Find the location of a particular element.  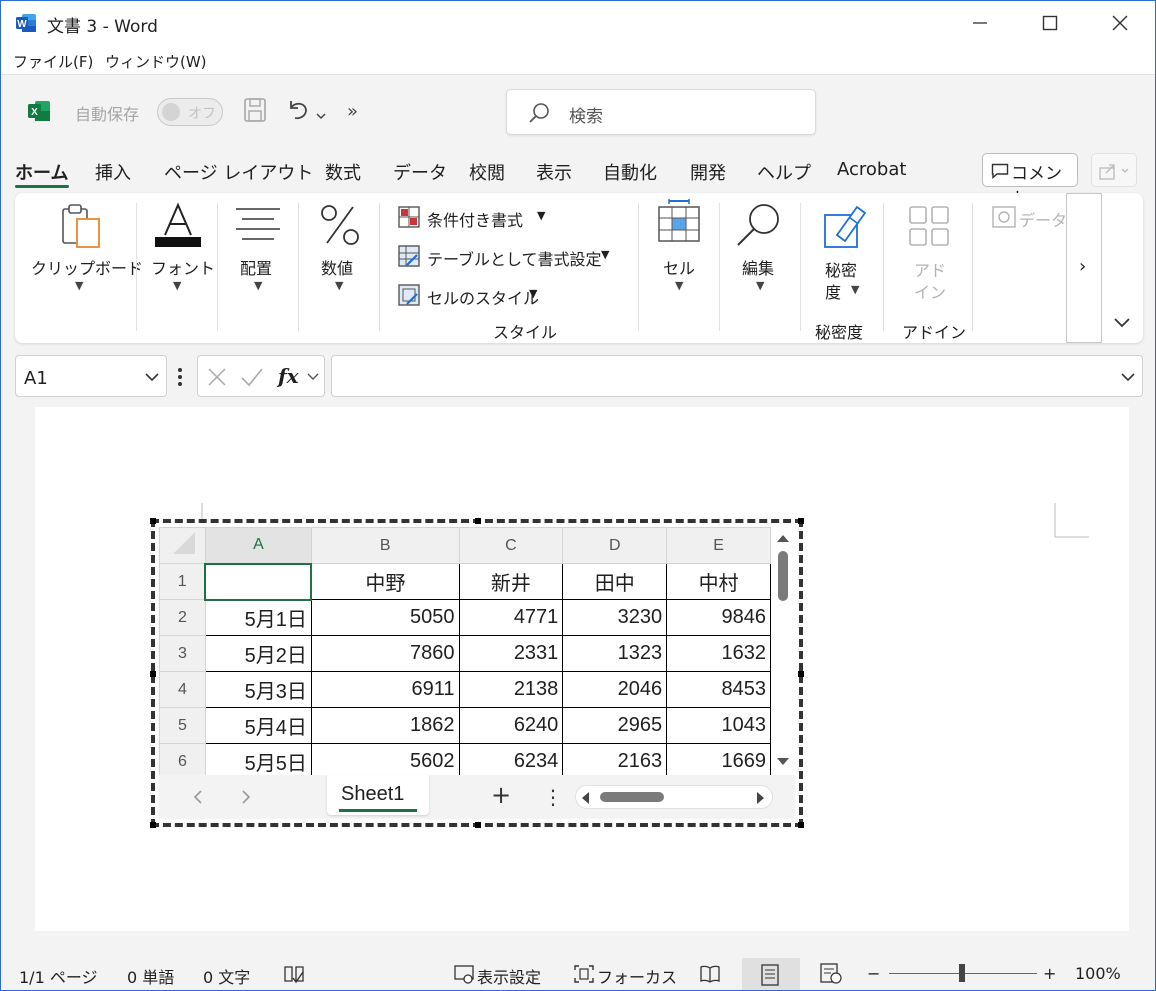

cell: 2331 is located at coordinates (511, 653).